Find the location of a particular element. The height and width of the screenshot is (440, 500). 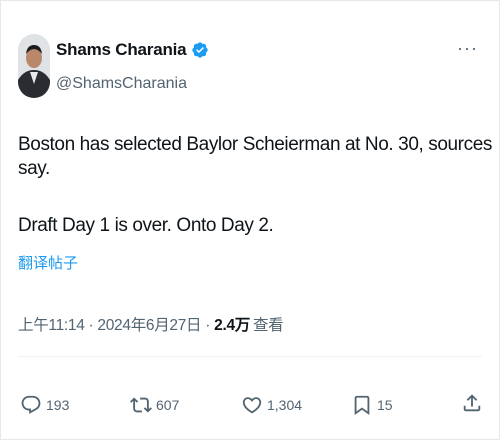

like-count: 1,304 is located at coordinates (285, 405).